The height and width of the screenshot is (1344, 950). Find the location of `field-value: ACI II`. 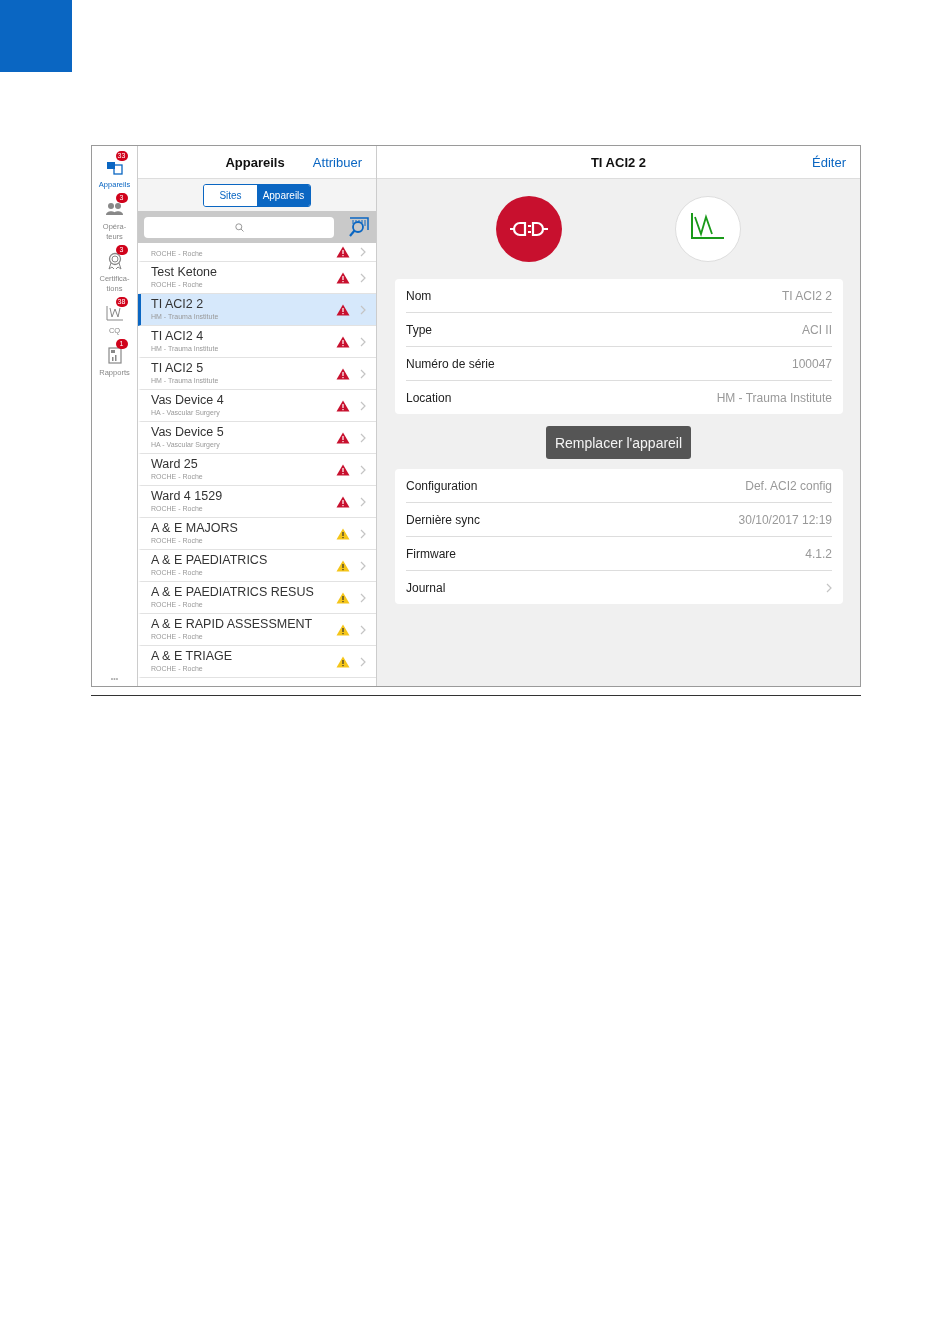

field-value: ACI II is located at coordinates (817, 329).